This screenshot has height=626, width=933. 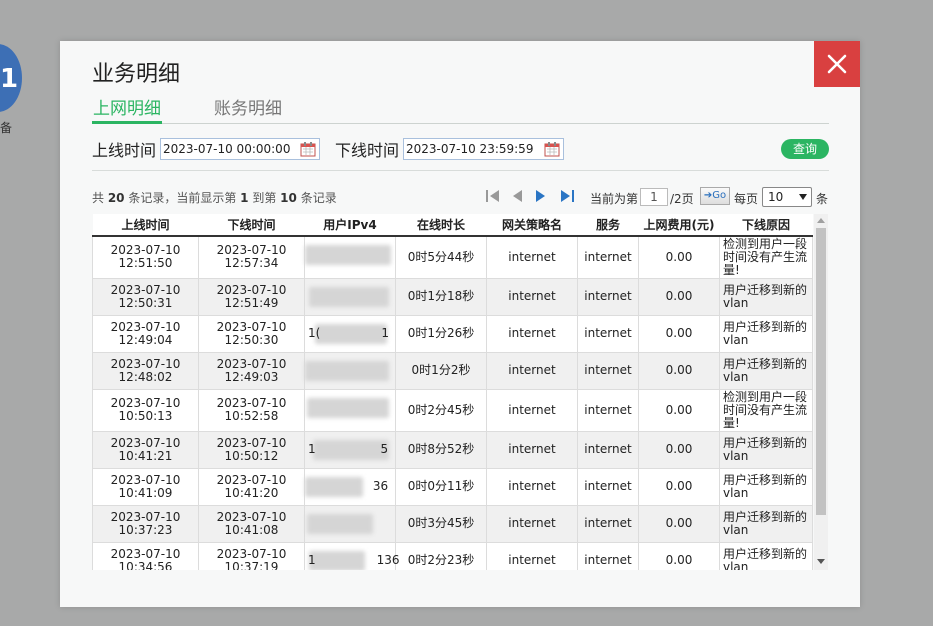 What do you see at coordinates (145, 257) in the screenshot?
I see `cell-start-time: 2023-07-10 12:51:50` at bounding box center [145, 257].